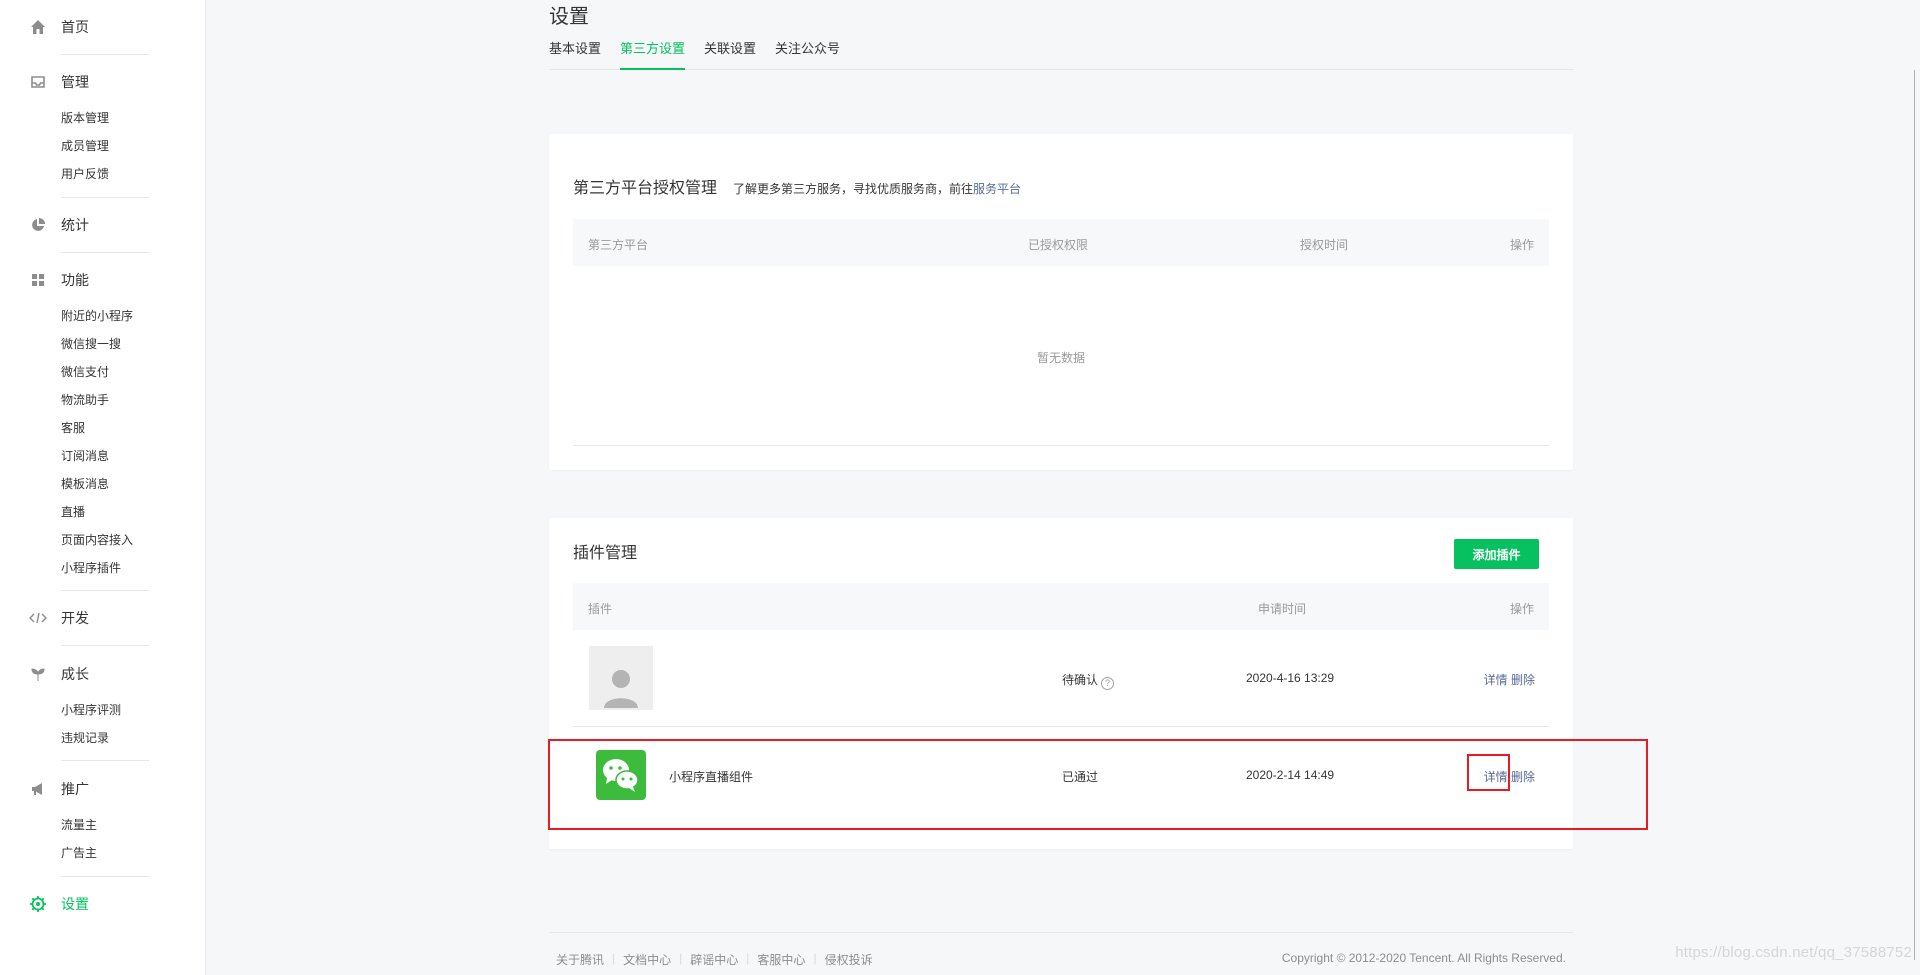 The width and height of the screenshot is (1920, 975). Describe the element at coordinates (75, 280) in the screenshot. I see `nav-features-label: 功能` at that location.